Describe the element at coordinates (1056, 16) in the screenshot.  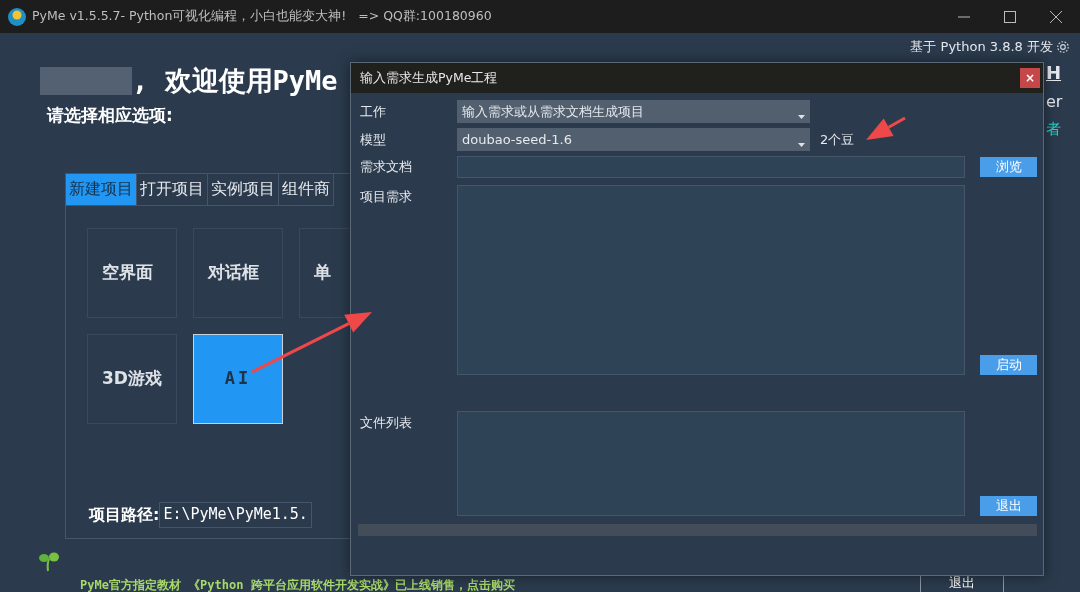
I see `close-icon` at that location.